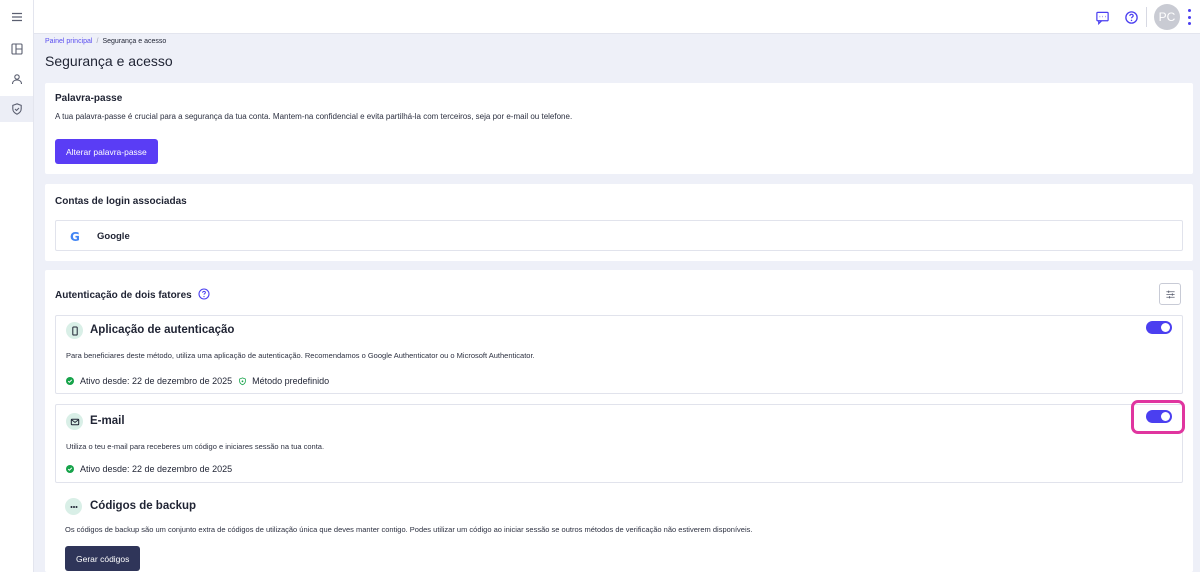  What do you see at coordinates (619, 235) in the screenshot?
I see `linked-login-google: G Google` at bounding box center [619, 235].